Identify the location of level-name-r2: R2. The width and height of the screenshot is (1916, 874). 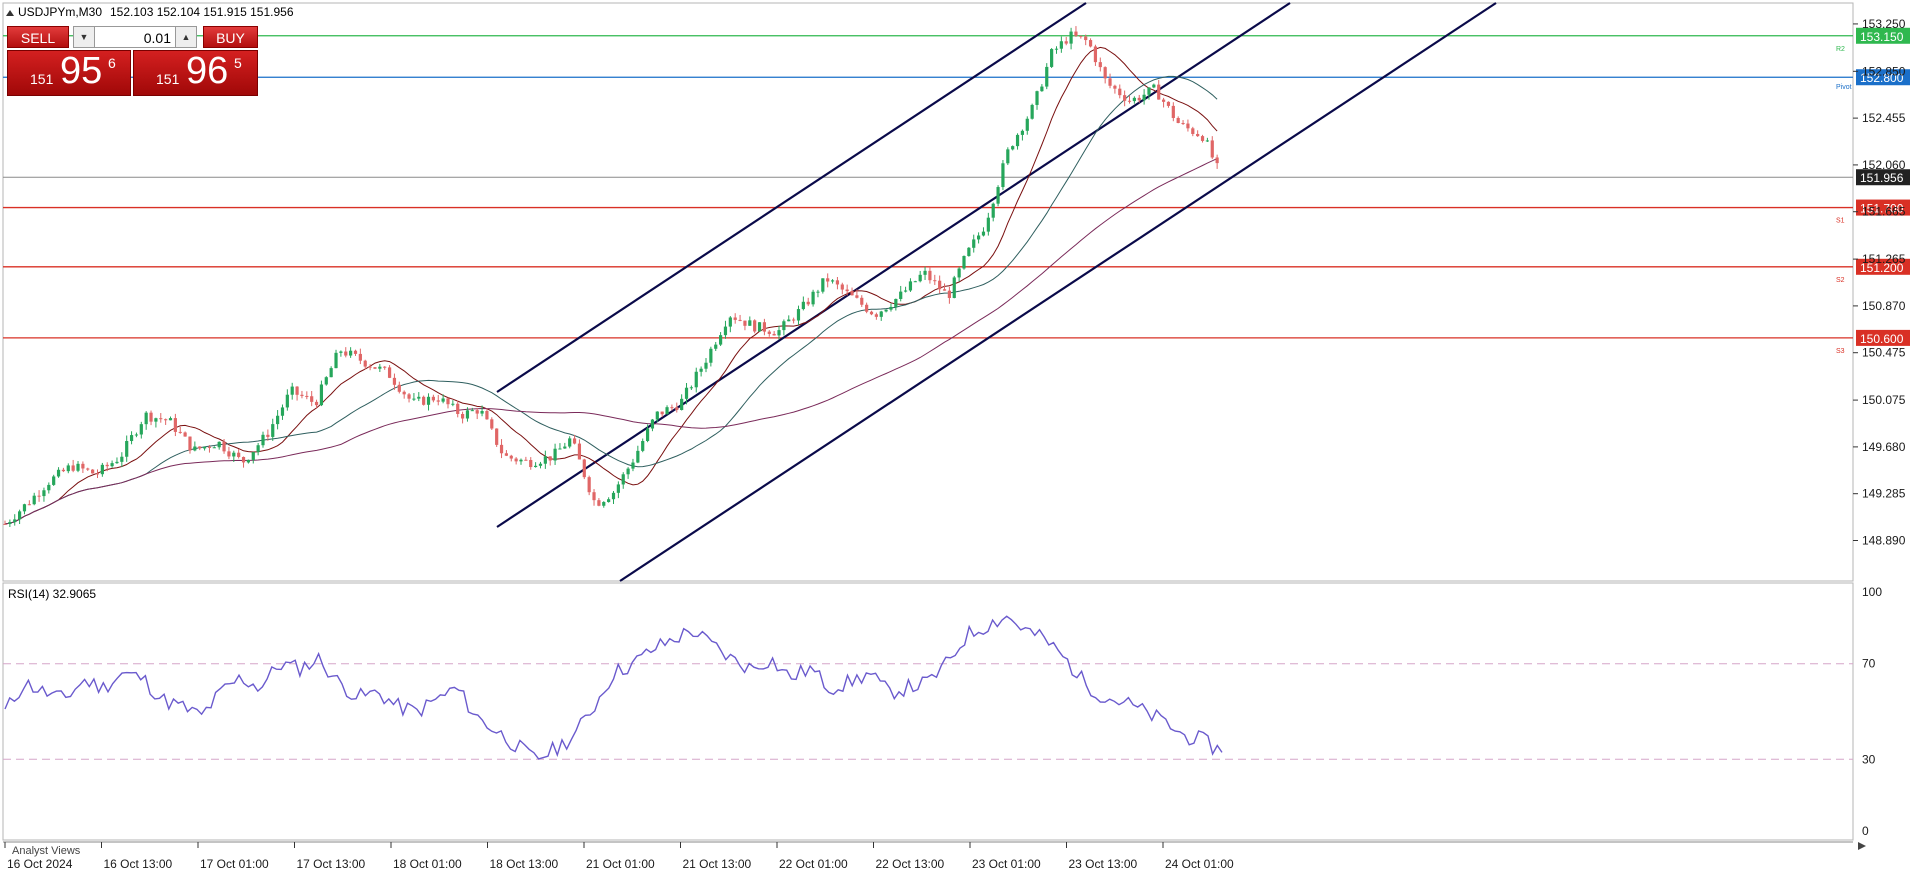
(1840, 49).